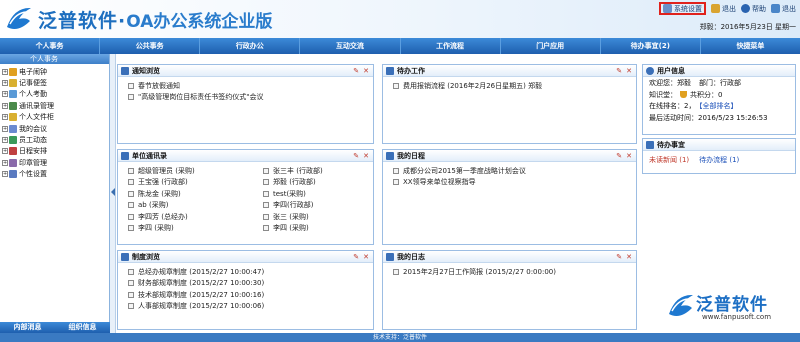 The height and width of the screenshot is (342, 800). I want to click on list-item: 成都分公司2015第一季度战略计划会议, so click(514, 171).